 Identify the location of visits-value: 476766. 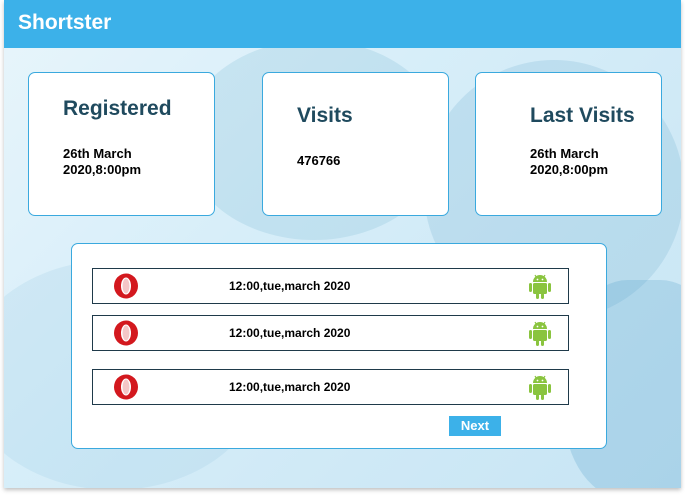
(319, 160).